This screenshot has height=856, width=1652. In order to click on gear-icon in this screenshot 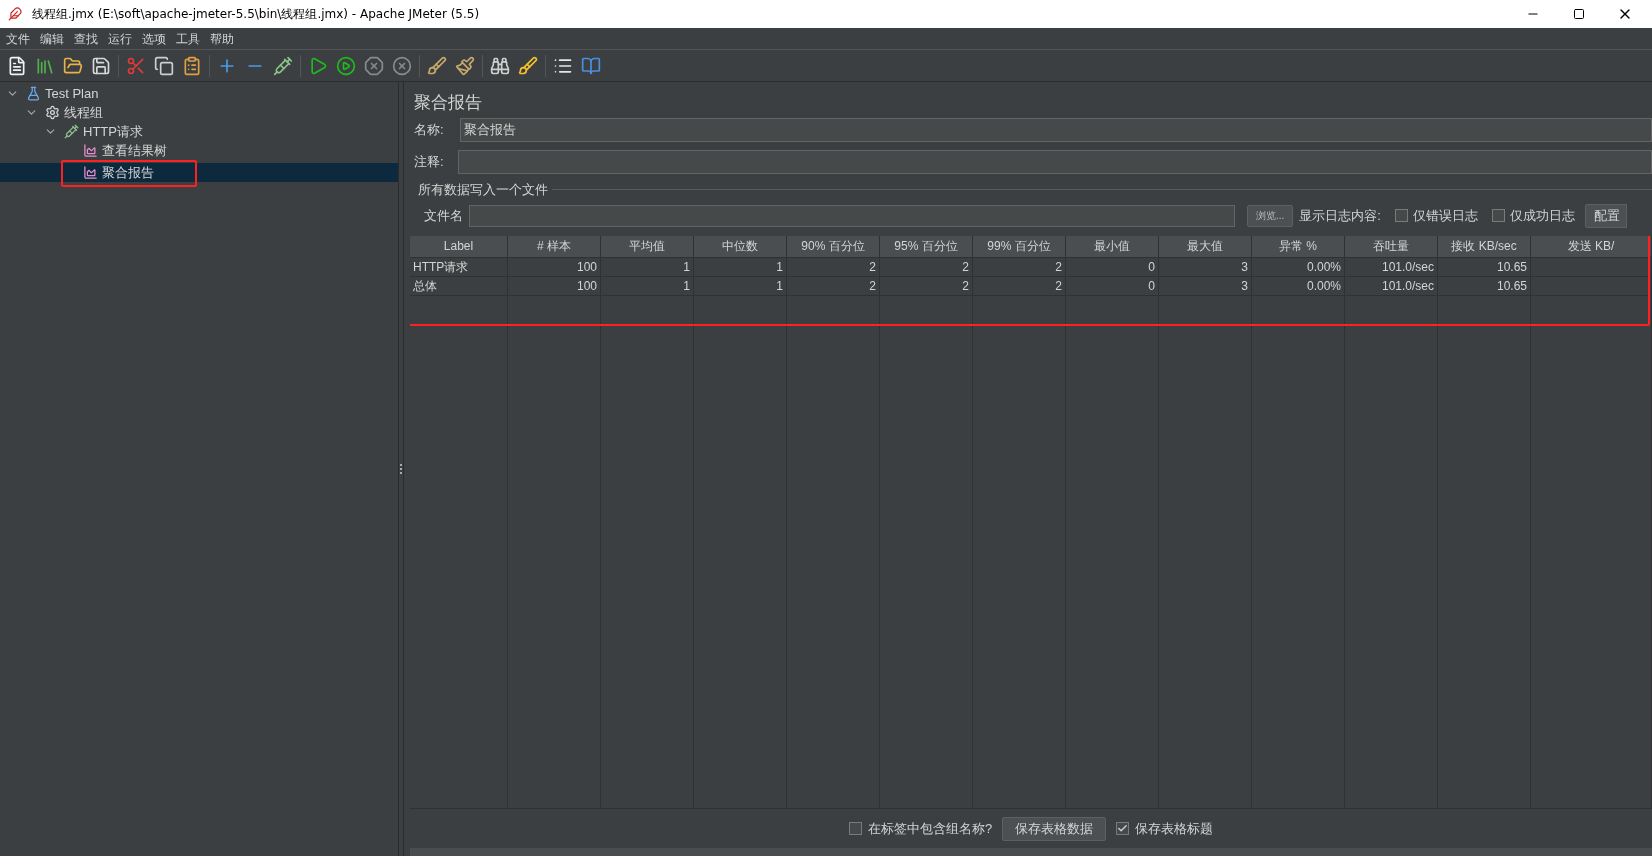, I will do `click(52, 112)`.